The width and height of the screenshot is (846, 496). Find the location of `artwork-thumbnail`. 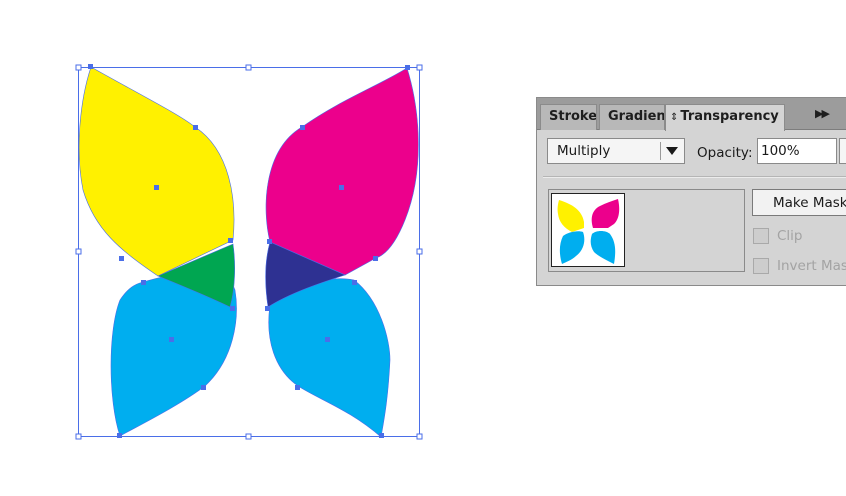

artwork-thumbnail is located at coordinates (588, 230).